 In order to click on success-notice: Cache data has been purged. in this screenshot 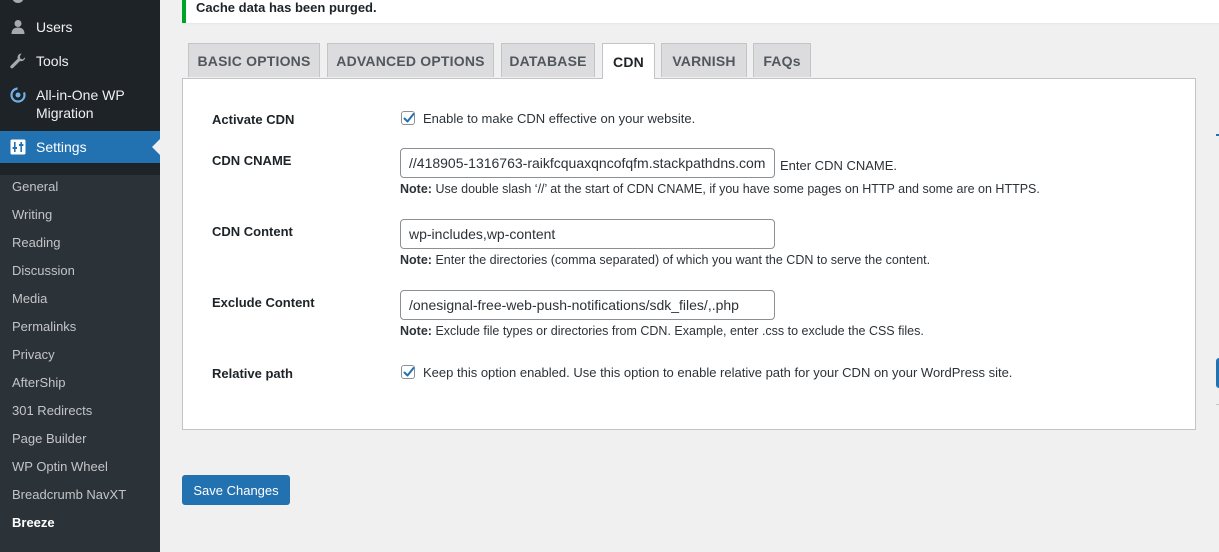, I will do `click(700, 11)`.